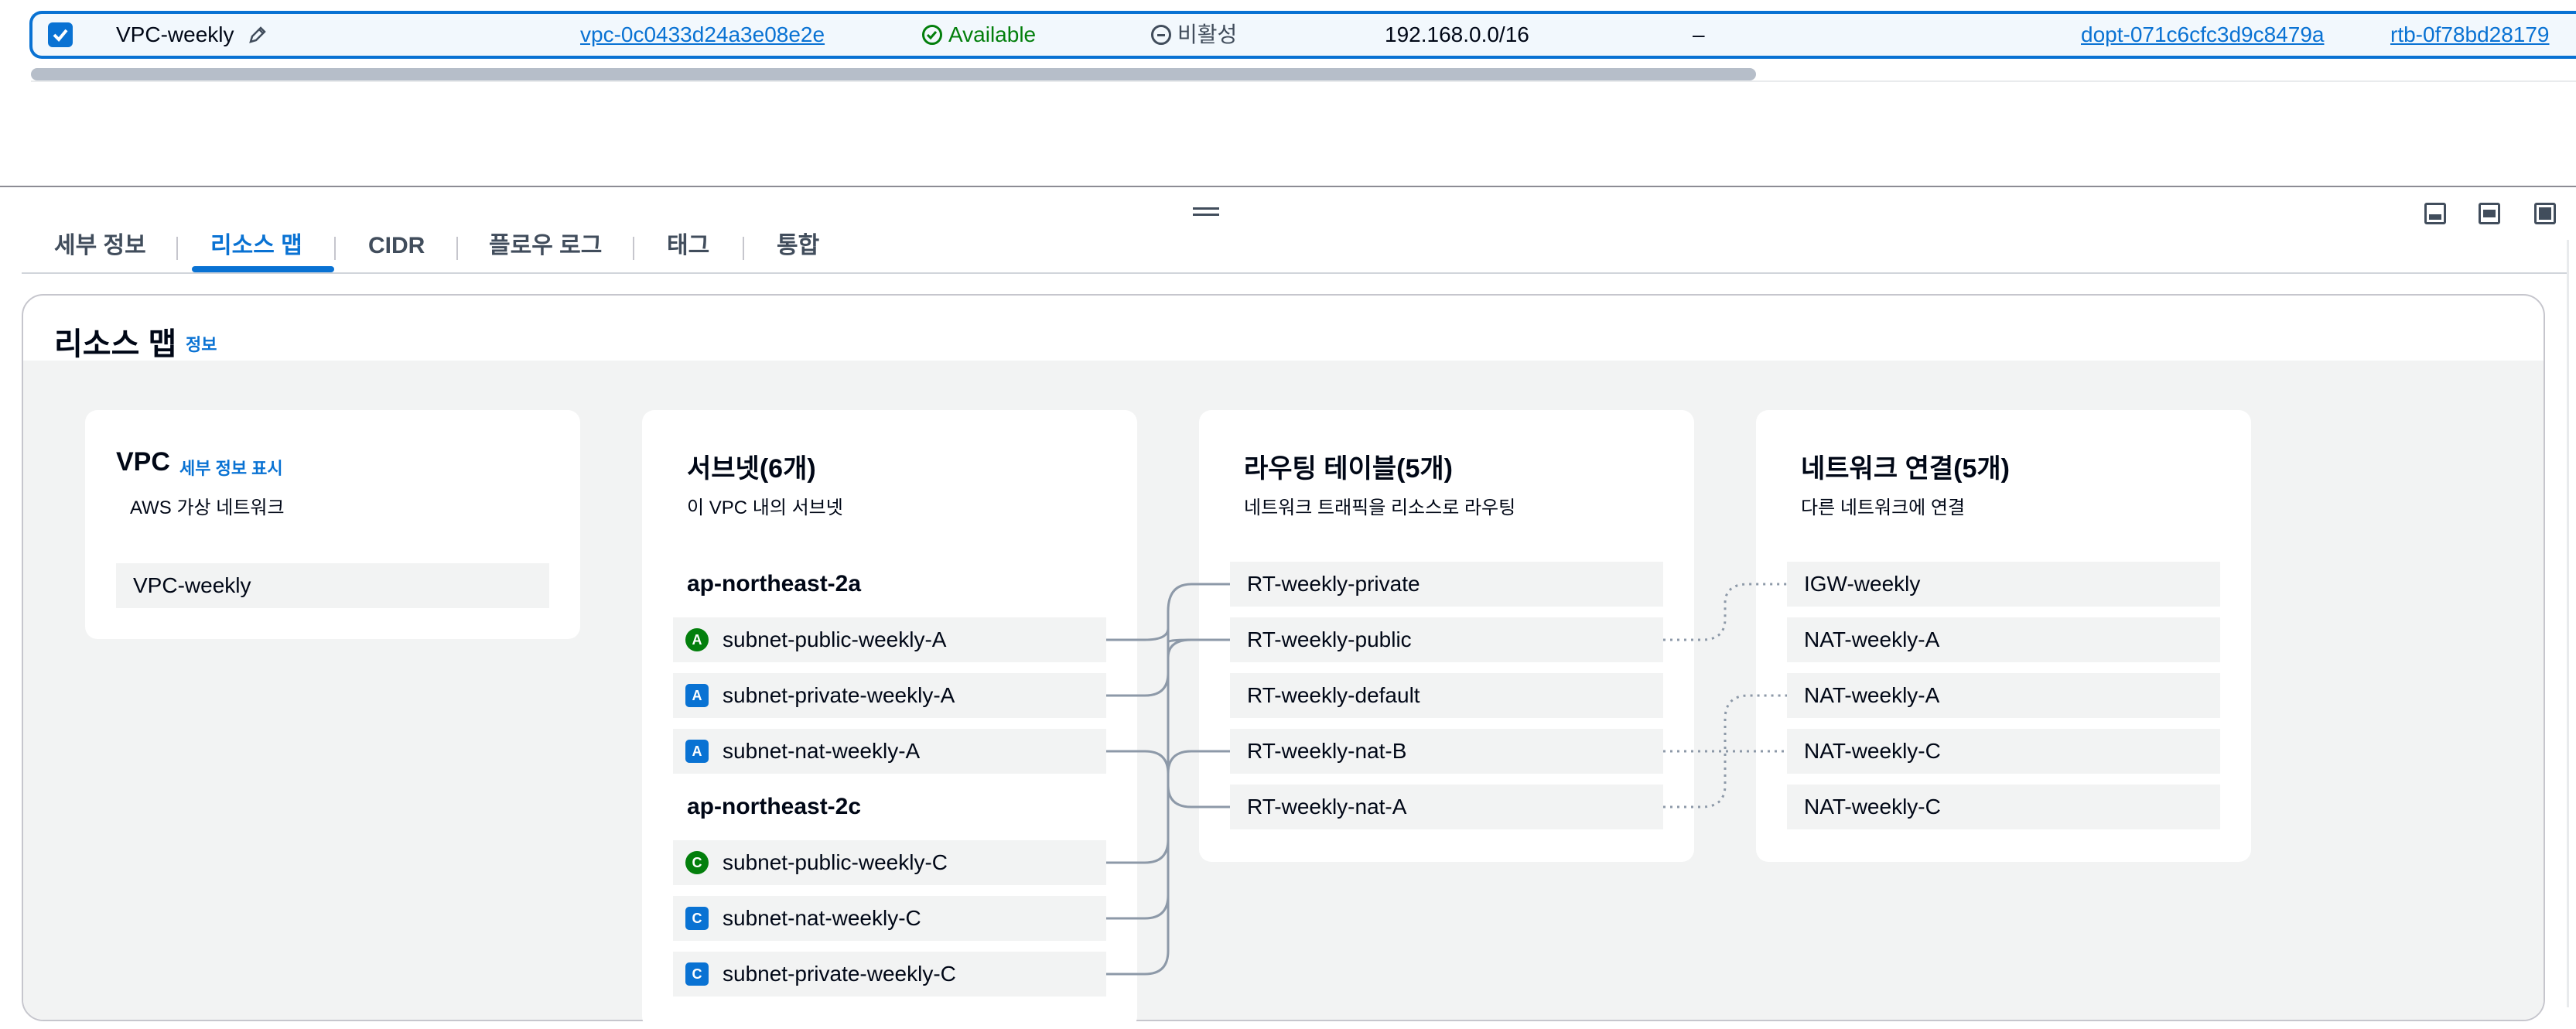  Describe the element at coordinates (2545, 213) in the screenshot. I see `panel-fullscreen-icon` at that location.